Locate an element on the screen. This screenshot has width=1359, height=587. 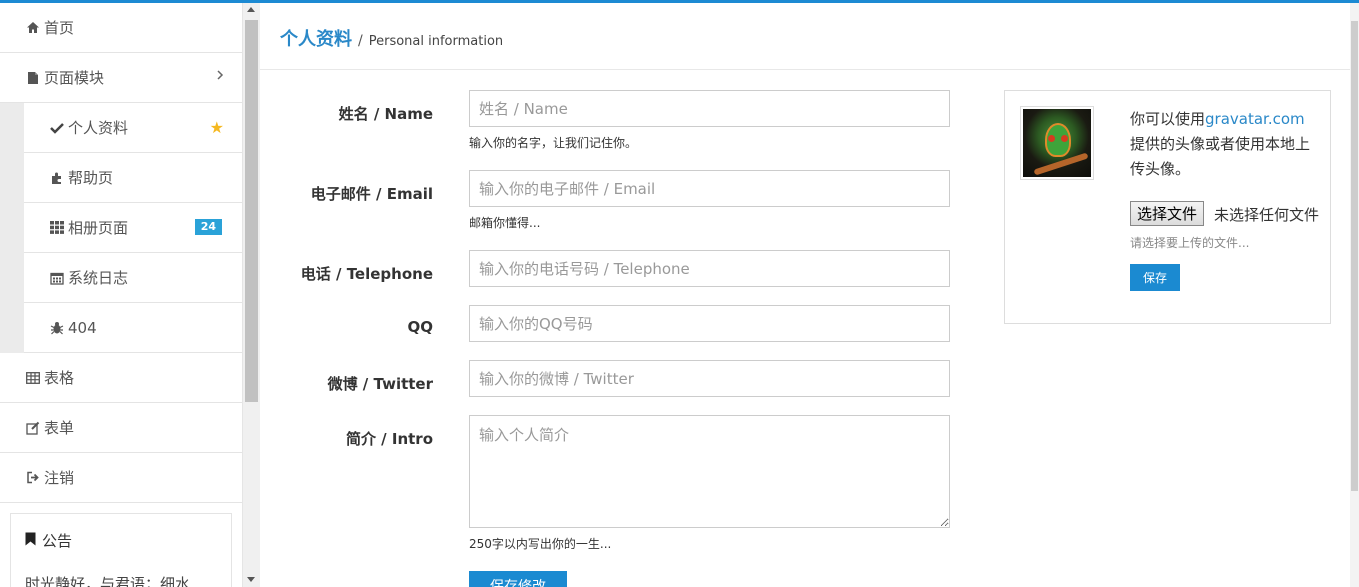
sidebar-item-profile: 个人资料 ★ is located at coordinates (133, 128).